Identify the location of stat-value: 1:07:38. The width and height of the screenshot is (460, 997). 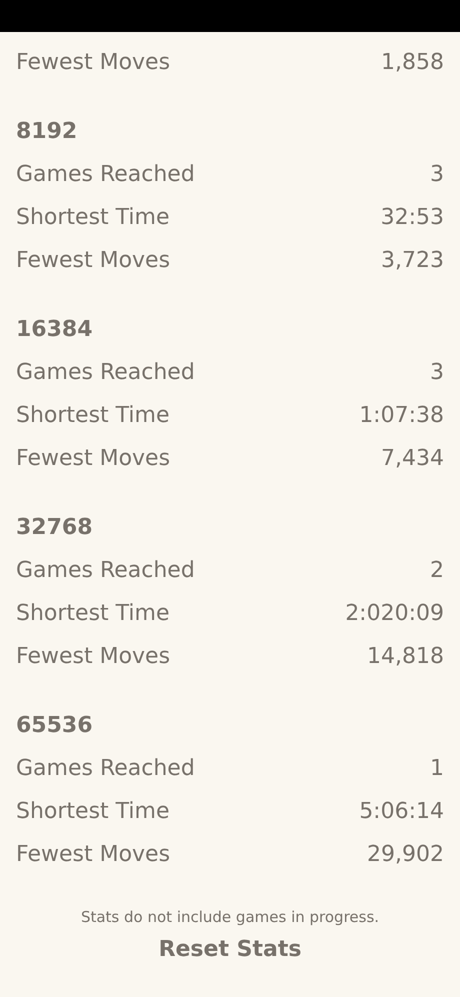
(401, 416).